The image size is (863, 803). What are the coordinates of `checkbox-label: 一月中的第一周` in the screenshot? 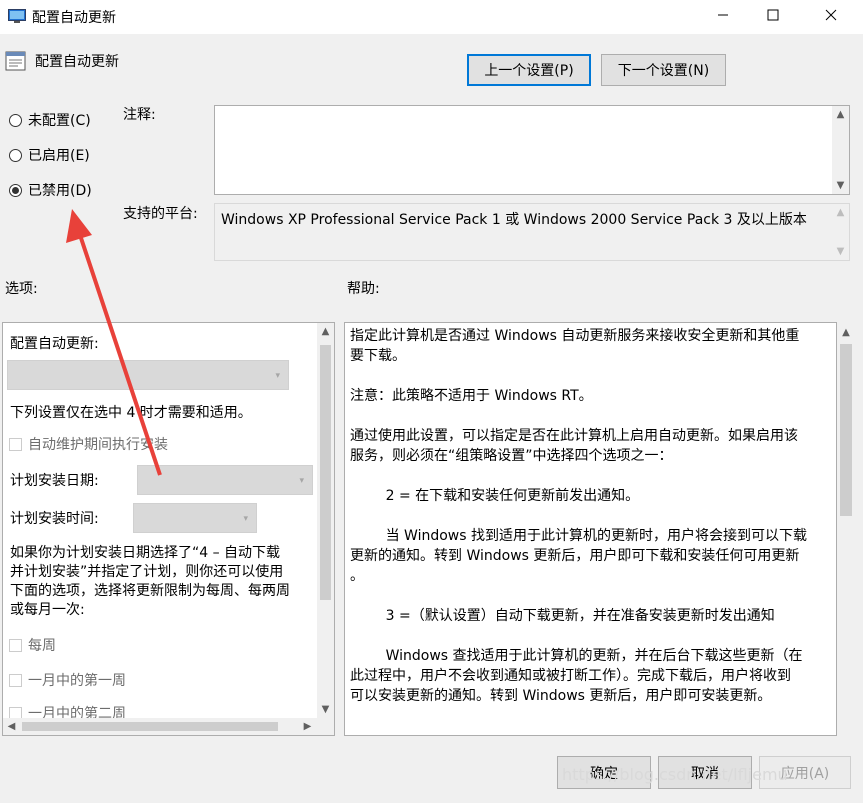 It's located at (77, 681).